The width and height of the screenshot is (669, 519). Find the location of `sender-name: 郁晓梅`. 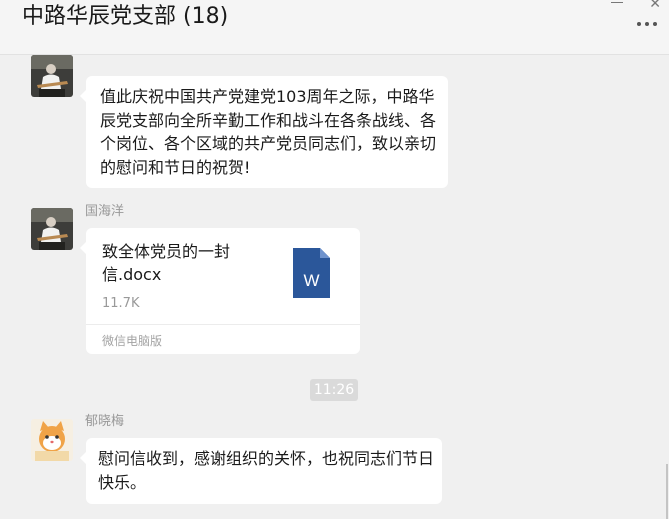

sender-name: 郁晓梅 is located at coordinates (105, 421).